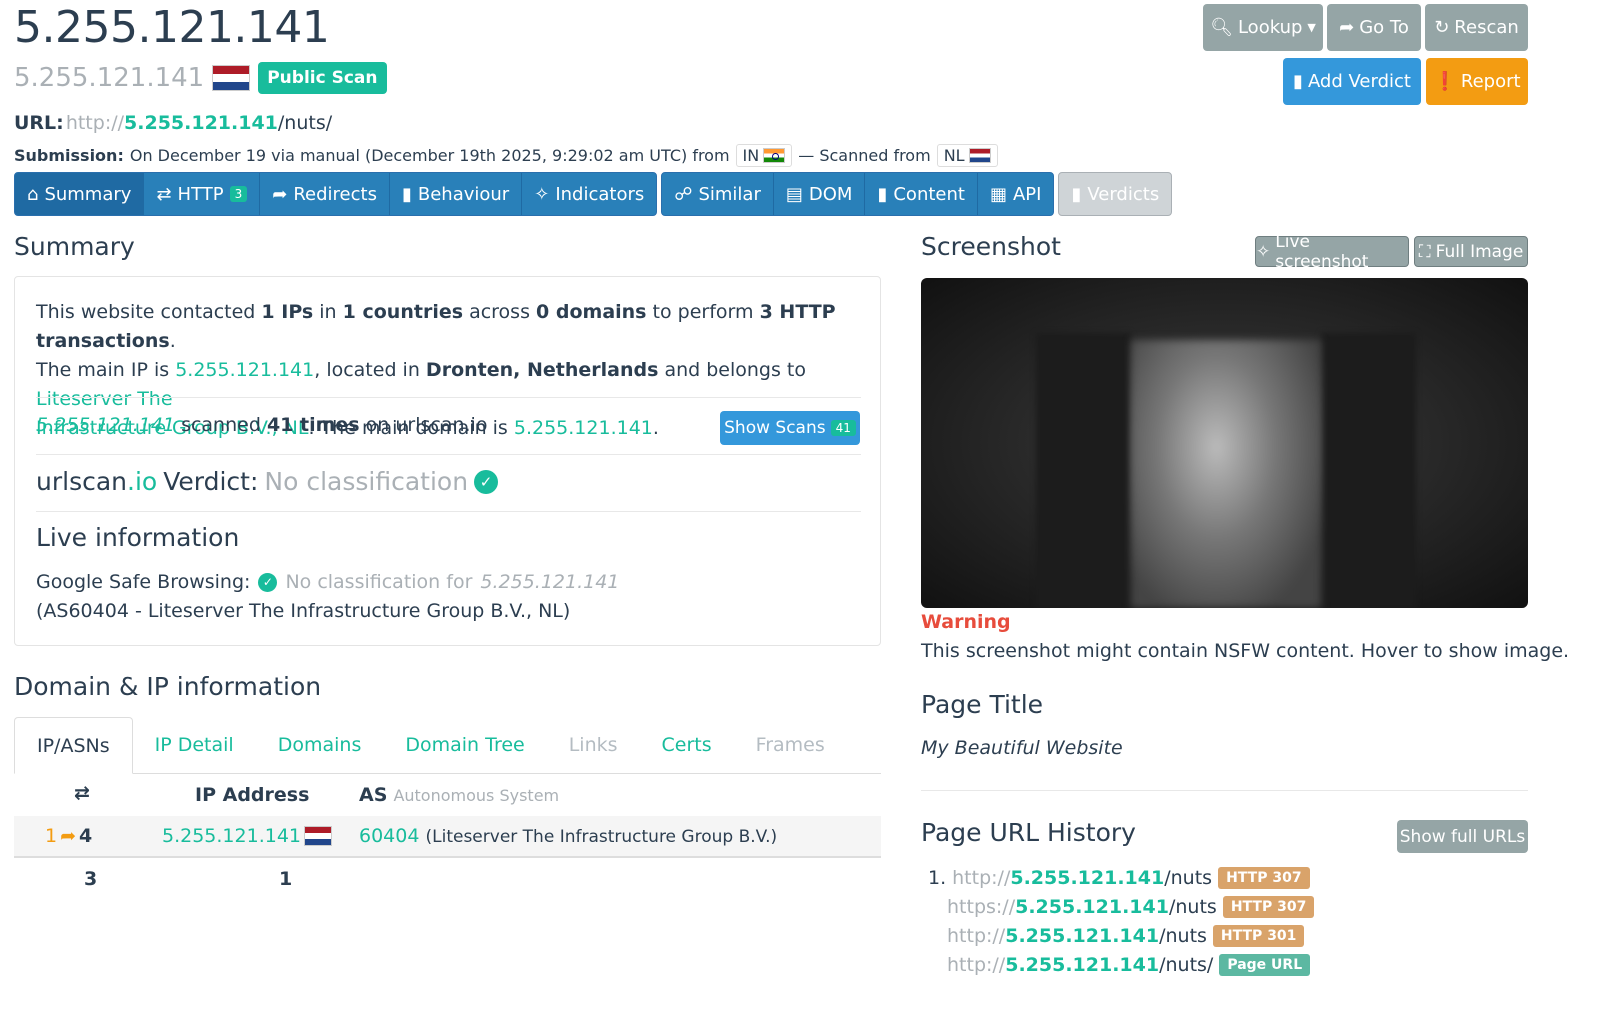  I want to click on nav-group-secondary: ☍ Similar ▤ DOM ▮ Content ▦ API, so click(858, 194).